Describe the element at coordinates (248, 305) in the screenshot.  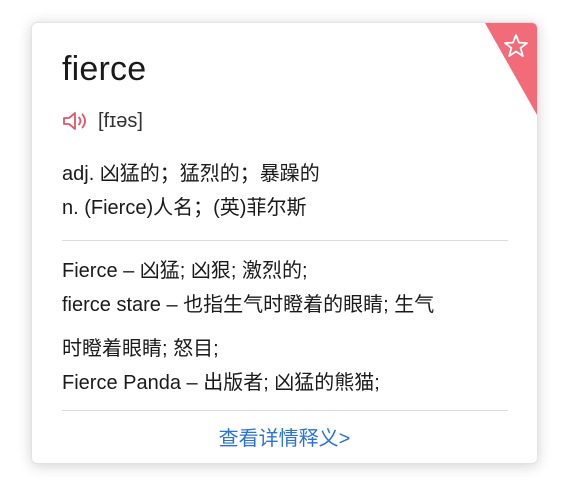
I see `web-meaning-line: fierce stare – 也指生气时瞪着的眼睛; 生气` at that location.